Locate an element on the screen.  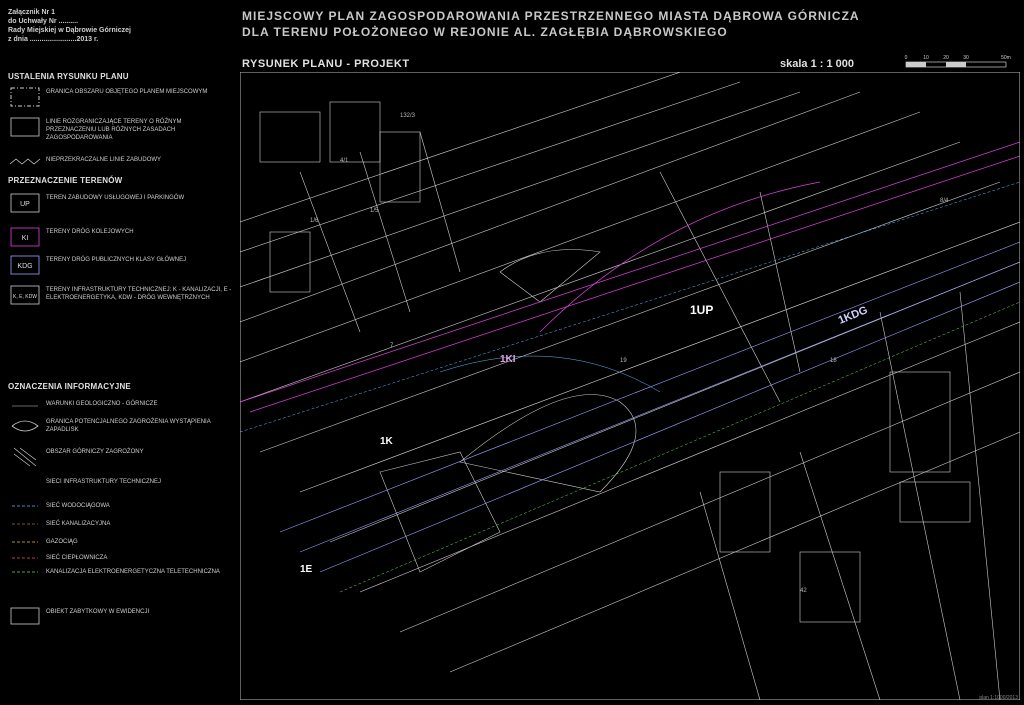
zone-label-ki: 1KI is located at coordinates (508, 359).